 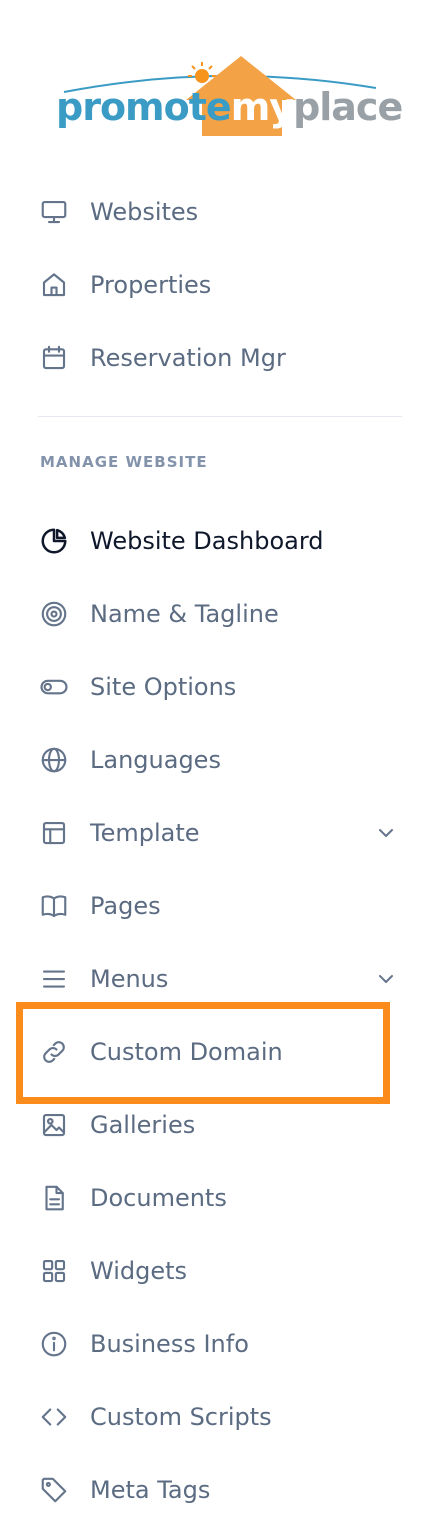 I want to click on code-icon, so click(x=54, y=1417).